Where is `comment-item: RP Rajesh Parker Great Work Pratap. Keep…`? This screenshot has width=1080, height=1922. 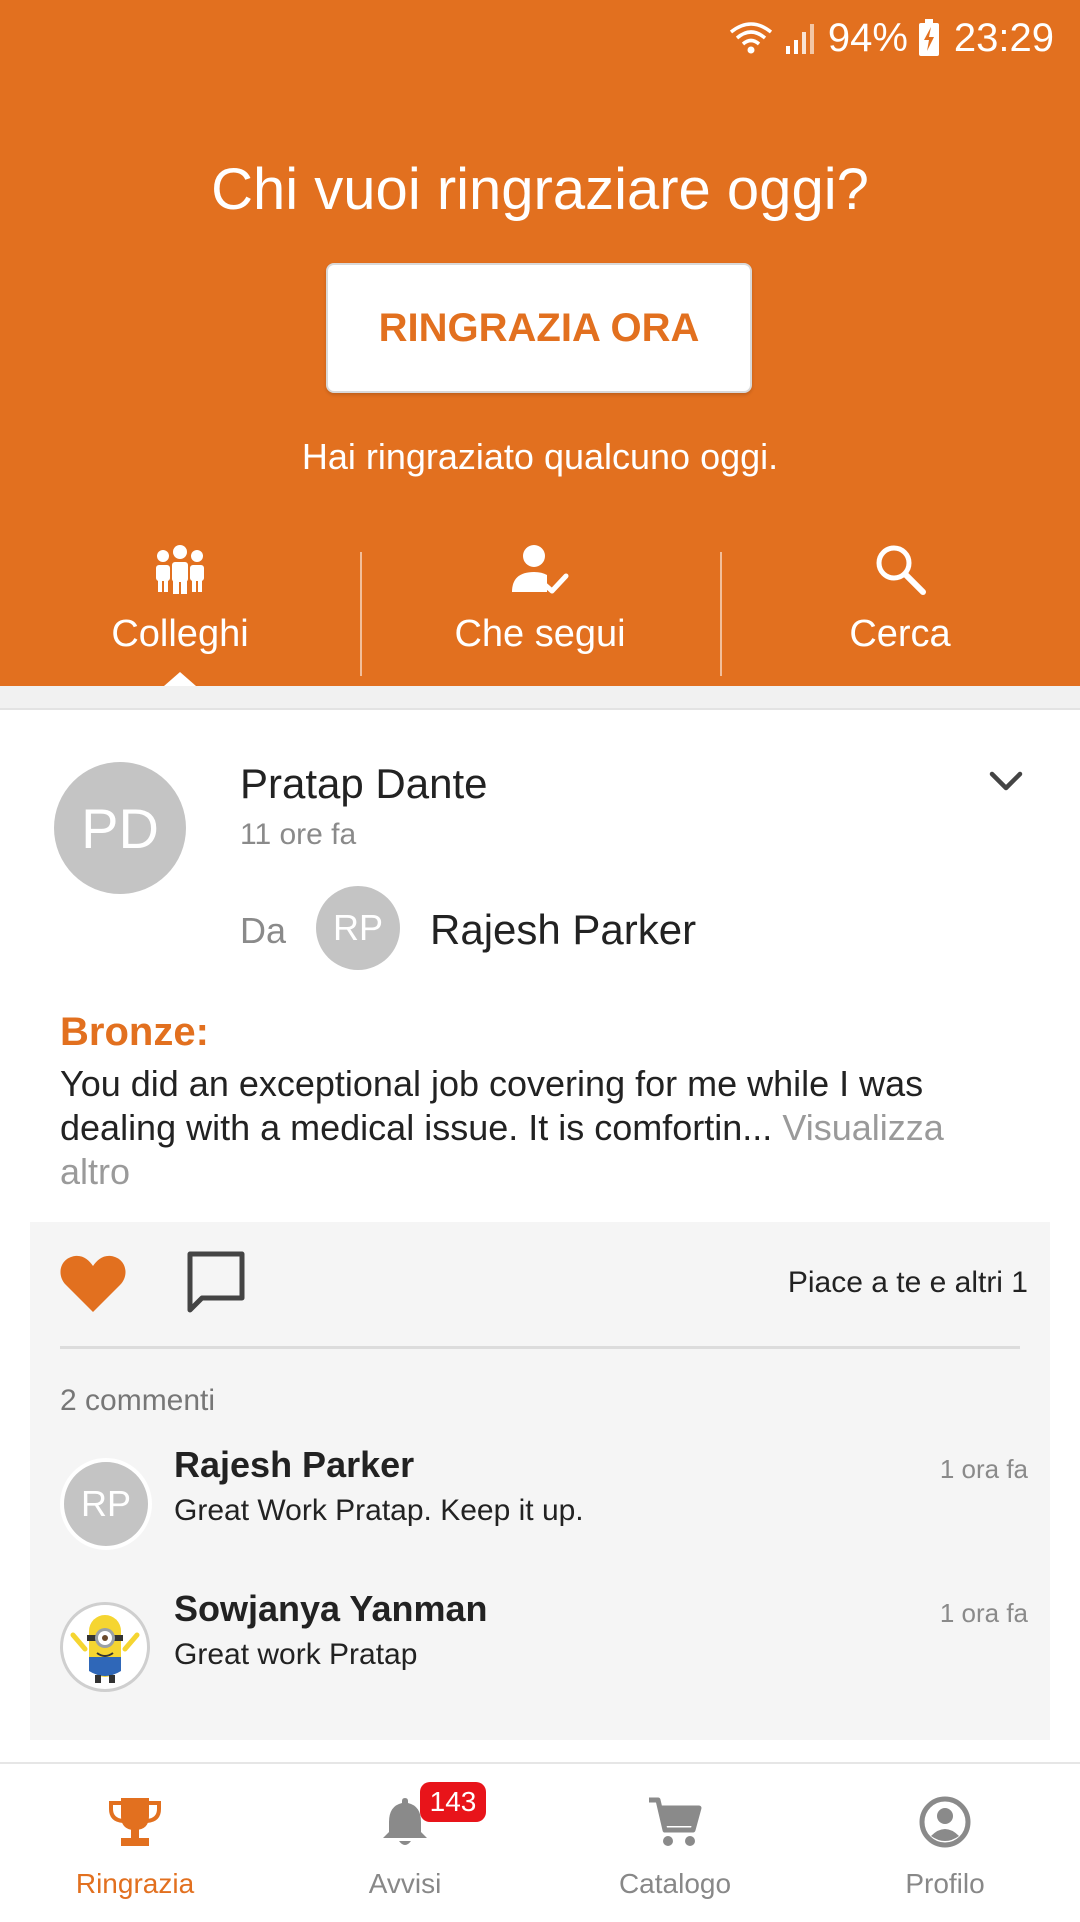
comment-item: RP Rajesh Parker Great Work Pratap. Keep… is located at coordinates (540, 1504).